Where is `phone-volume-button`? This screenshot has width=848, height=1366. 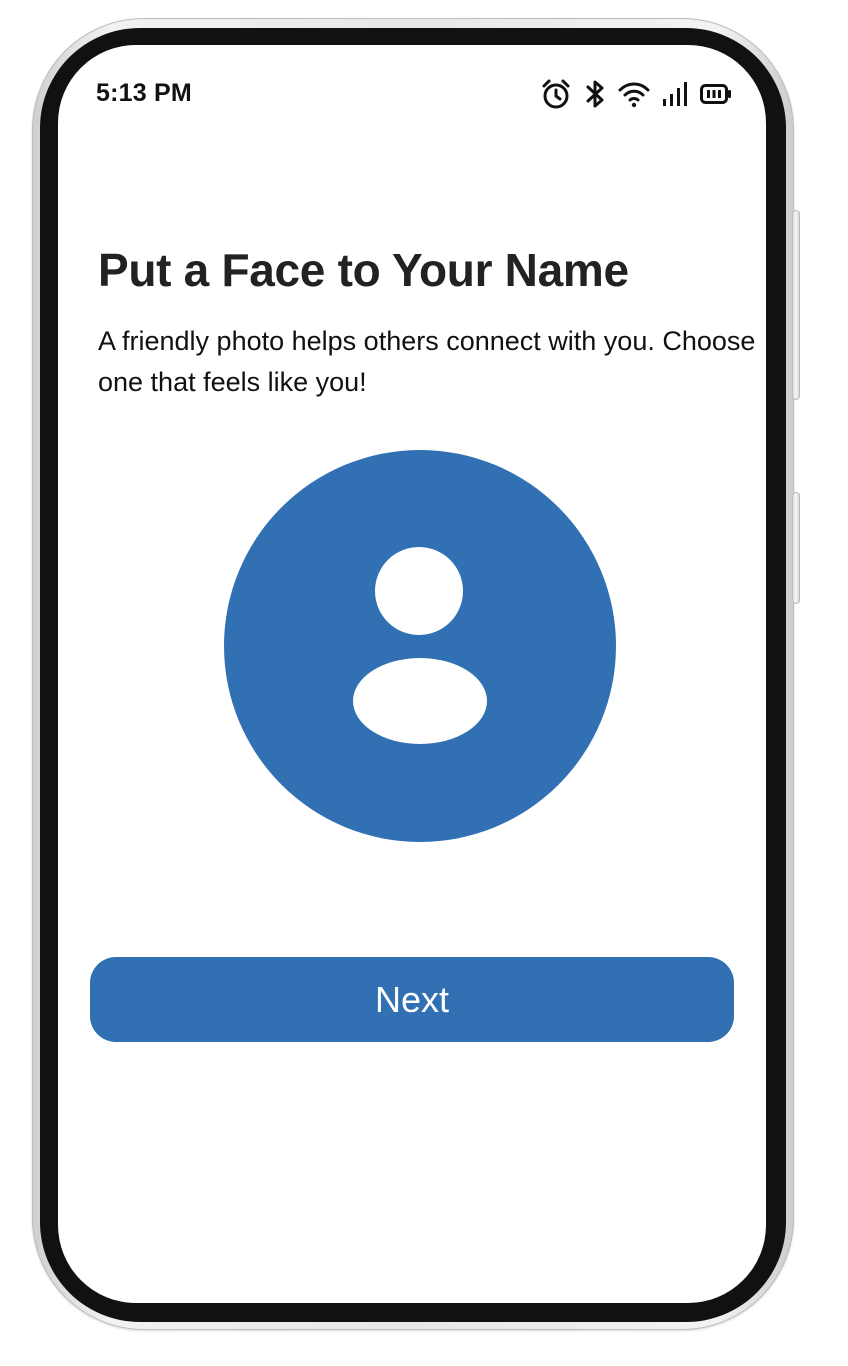
phone-volume-button is located at coordinates (796, 305).